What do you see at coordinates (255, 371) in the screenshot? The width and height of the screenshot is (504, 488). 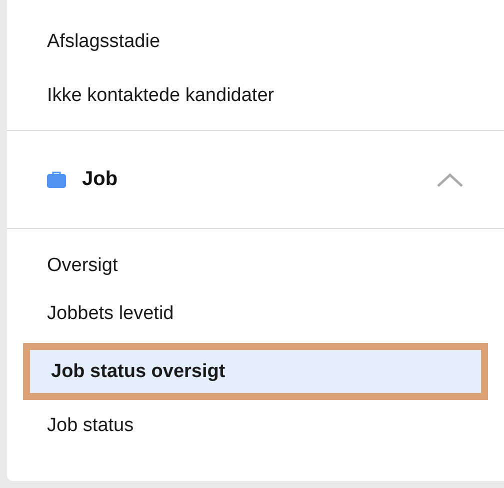 I see `menu-item: Job status oversigt` at bounding box center [255, 371].